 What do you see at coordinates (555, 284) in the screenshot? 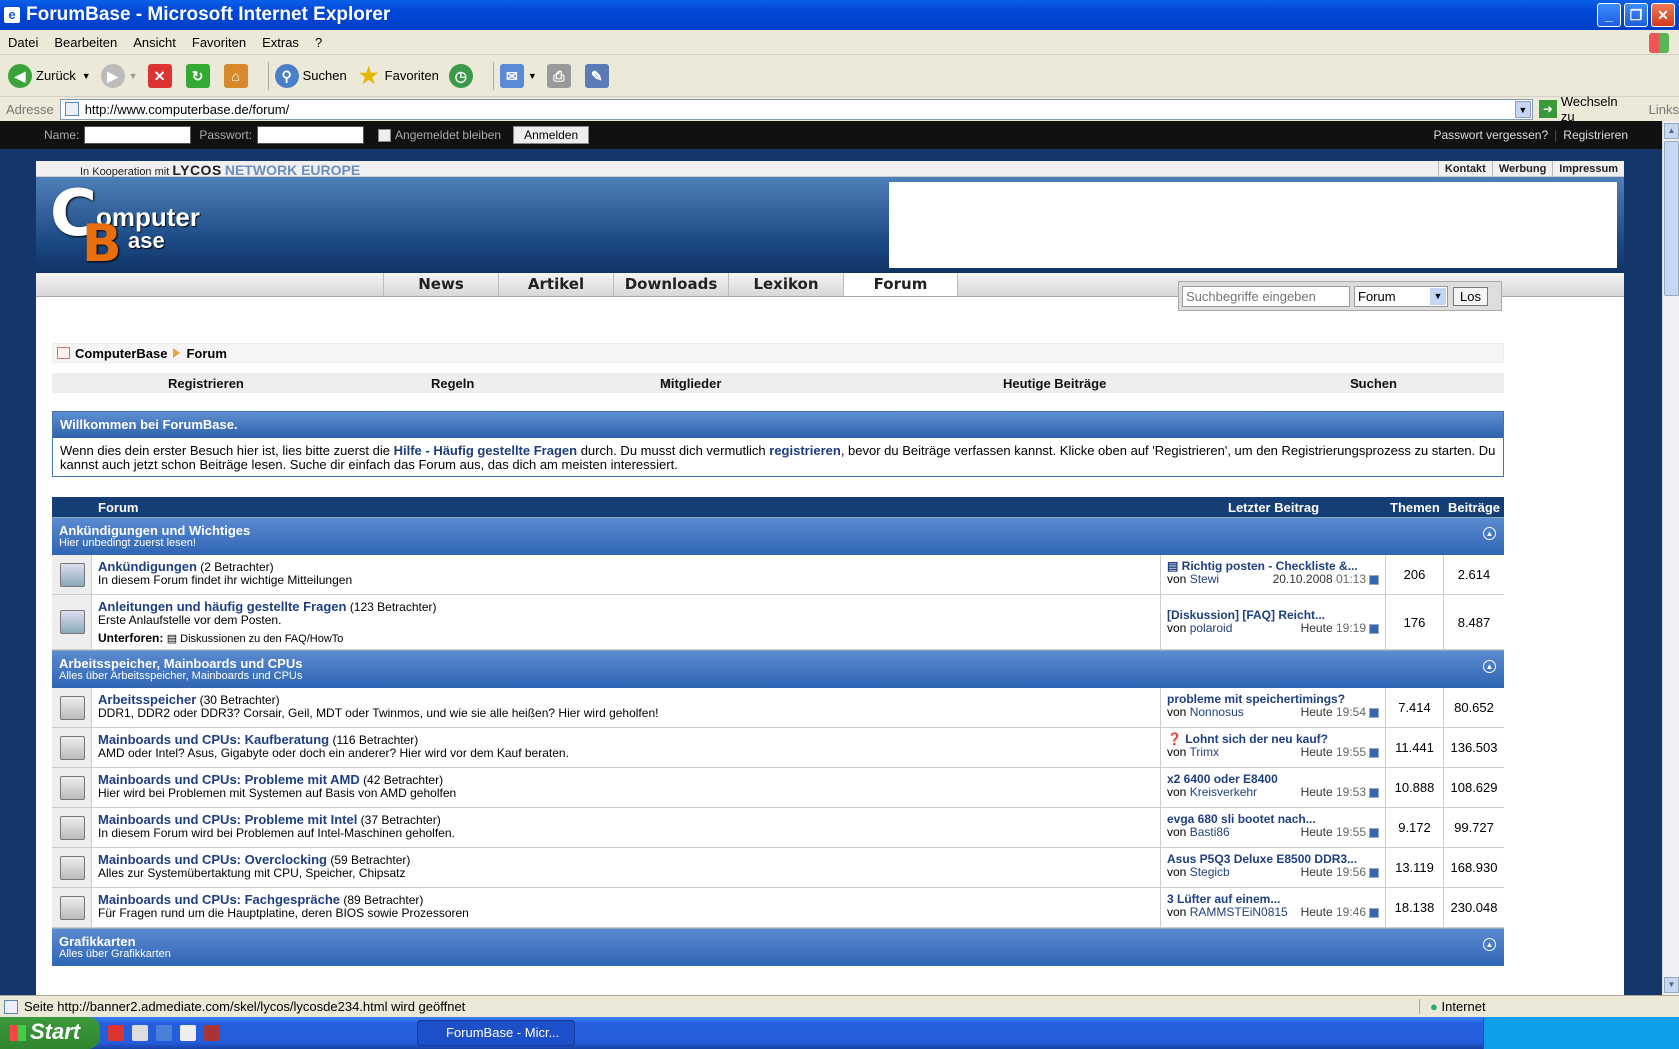
I see `tab-artikel: Artikel` at bounding box center [555, 284].